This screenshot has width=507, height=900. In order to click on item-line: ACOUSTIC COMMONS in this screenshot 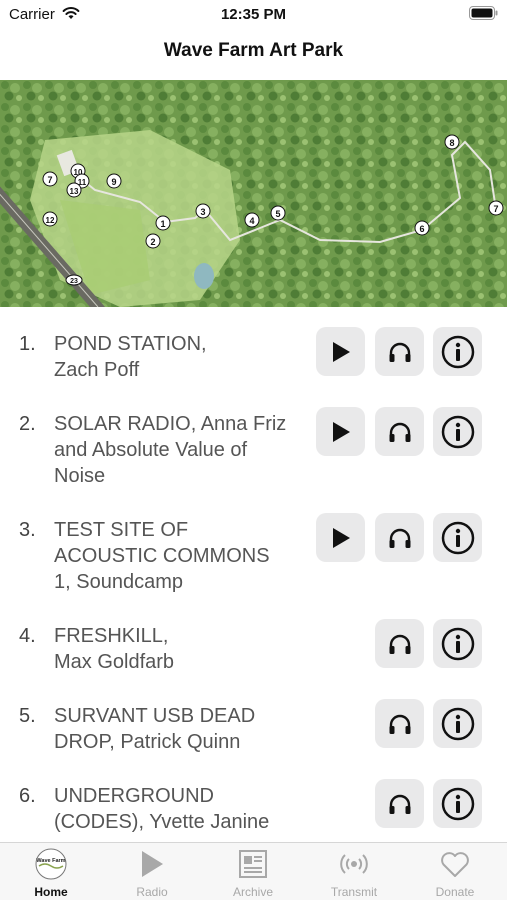, I will do `click(162, 556)`.